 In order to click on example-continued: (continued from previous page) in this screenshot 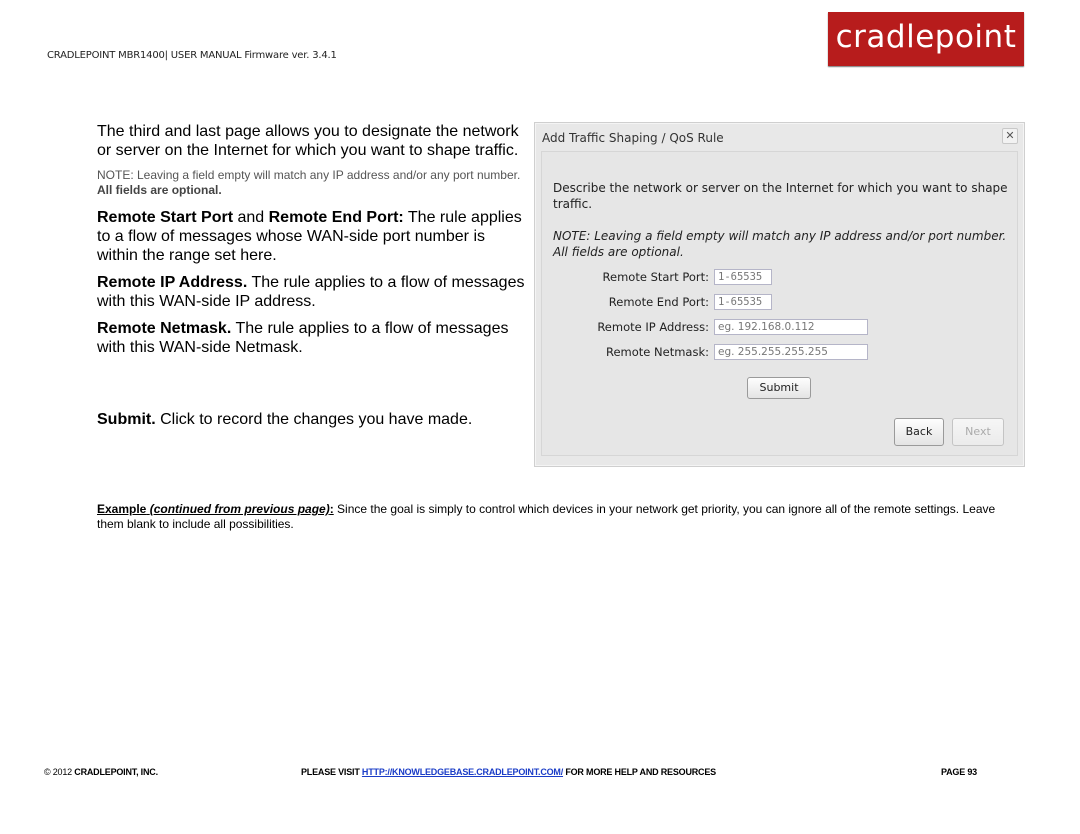, I will do `click(239, 509)`.